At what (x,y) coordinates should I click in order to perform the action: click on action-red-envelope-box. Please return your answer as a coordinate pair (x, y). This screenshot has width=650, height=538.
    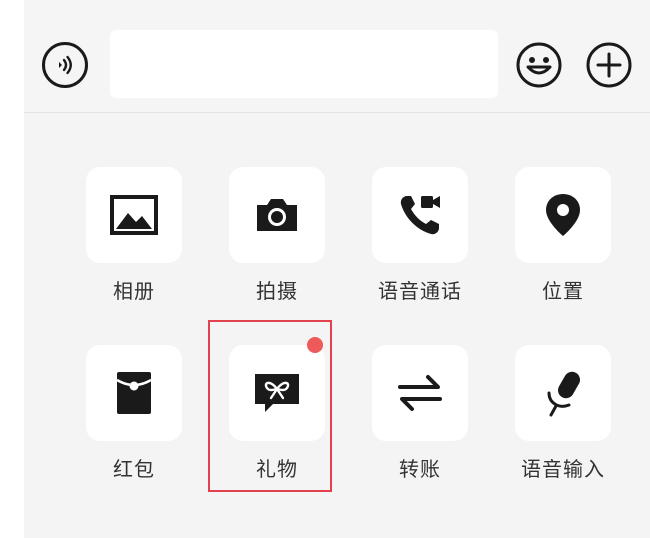
    Looking at the image, I should click on (134, 393).